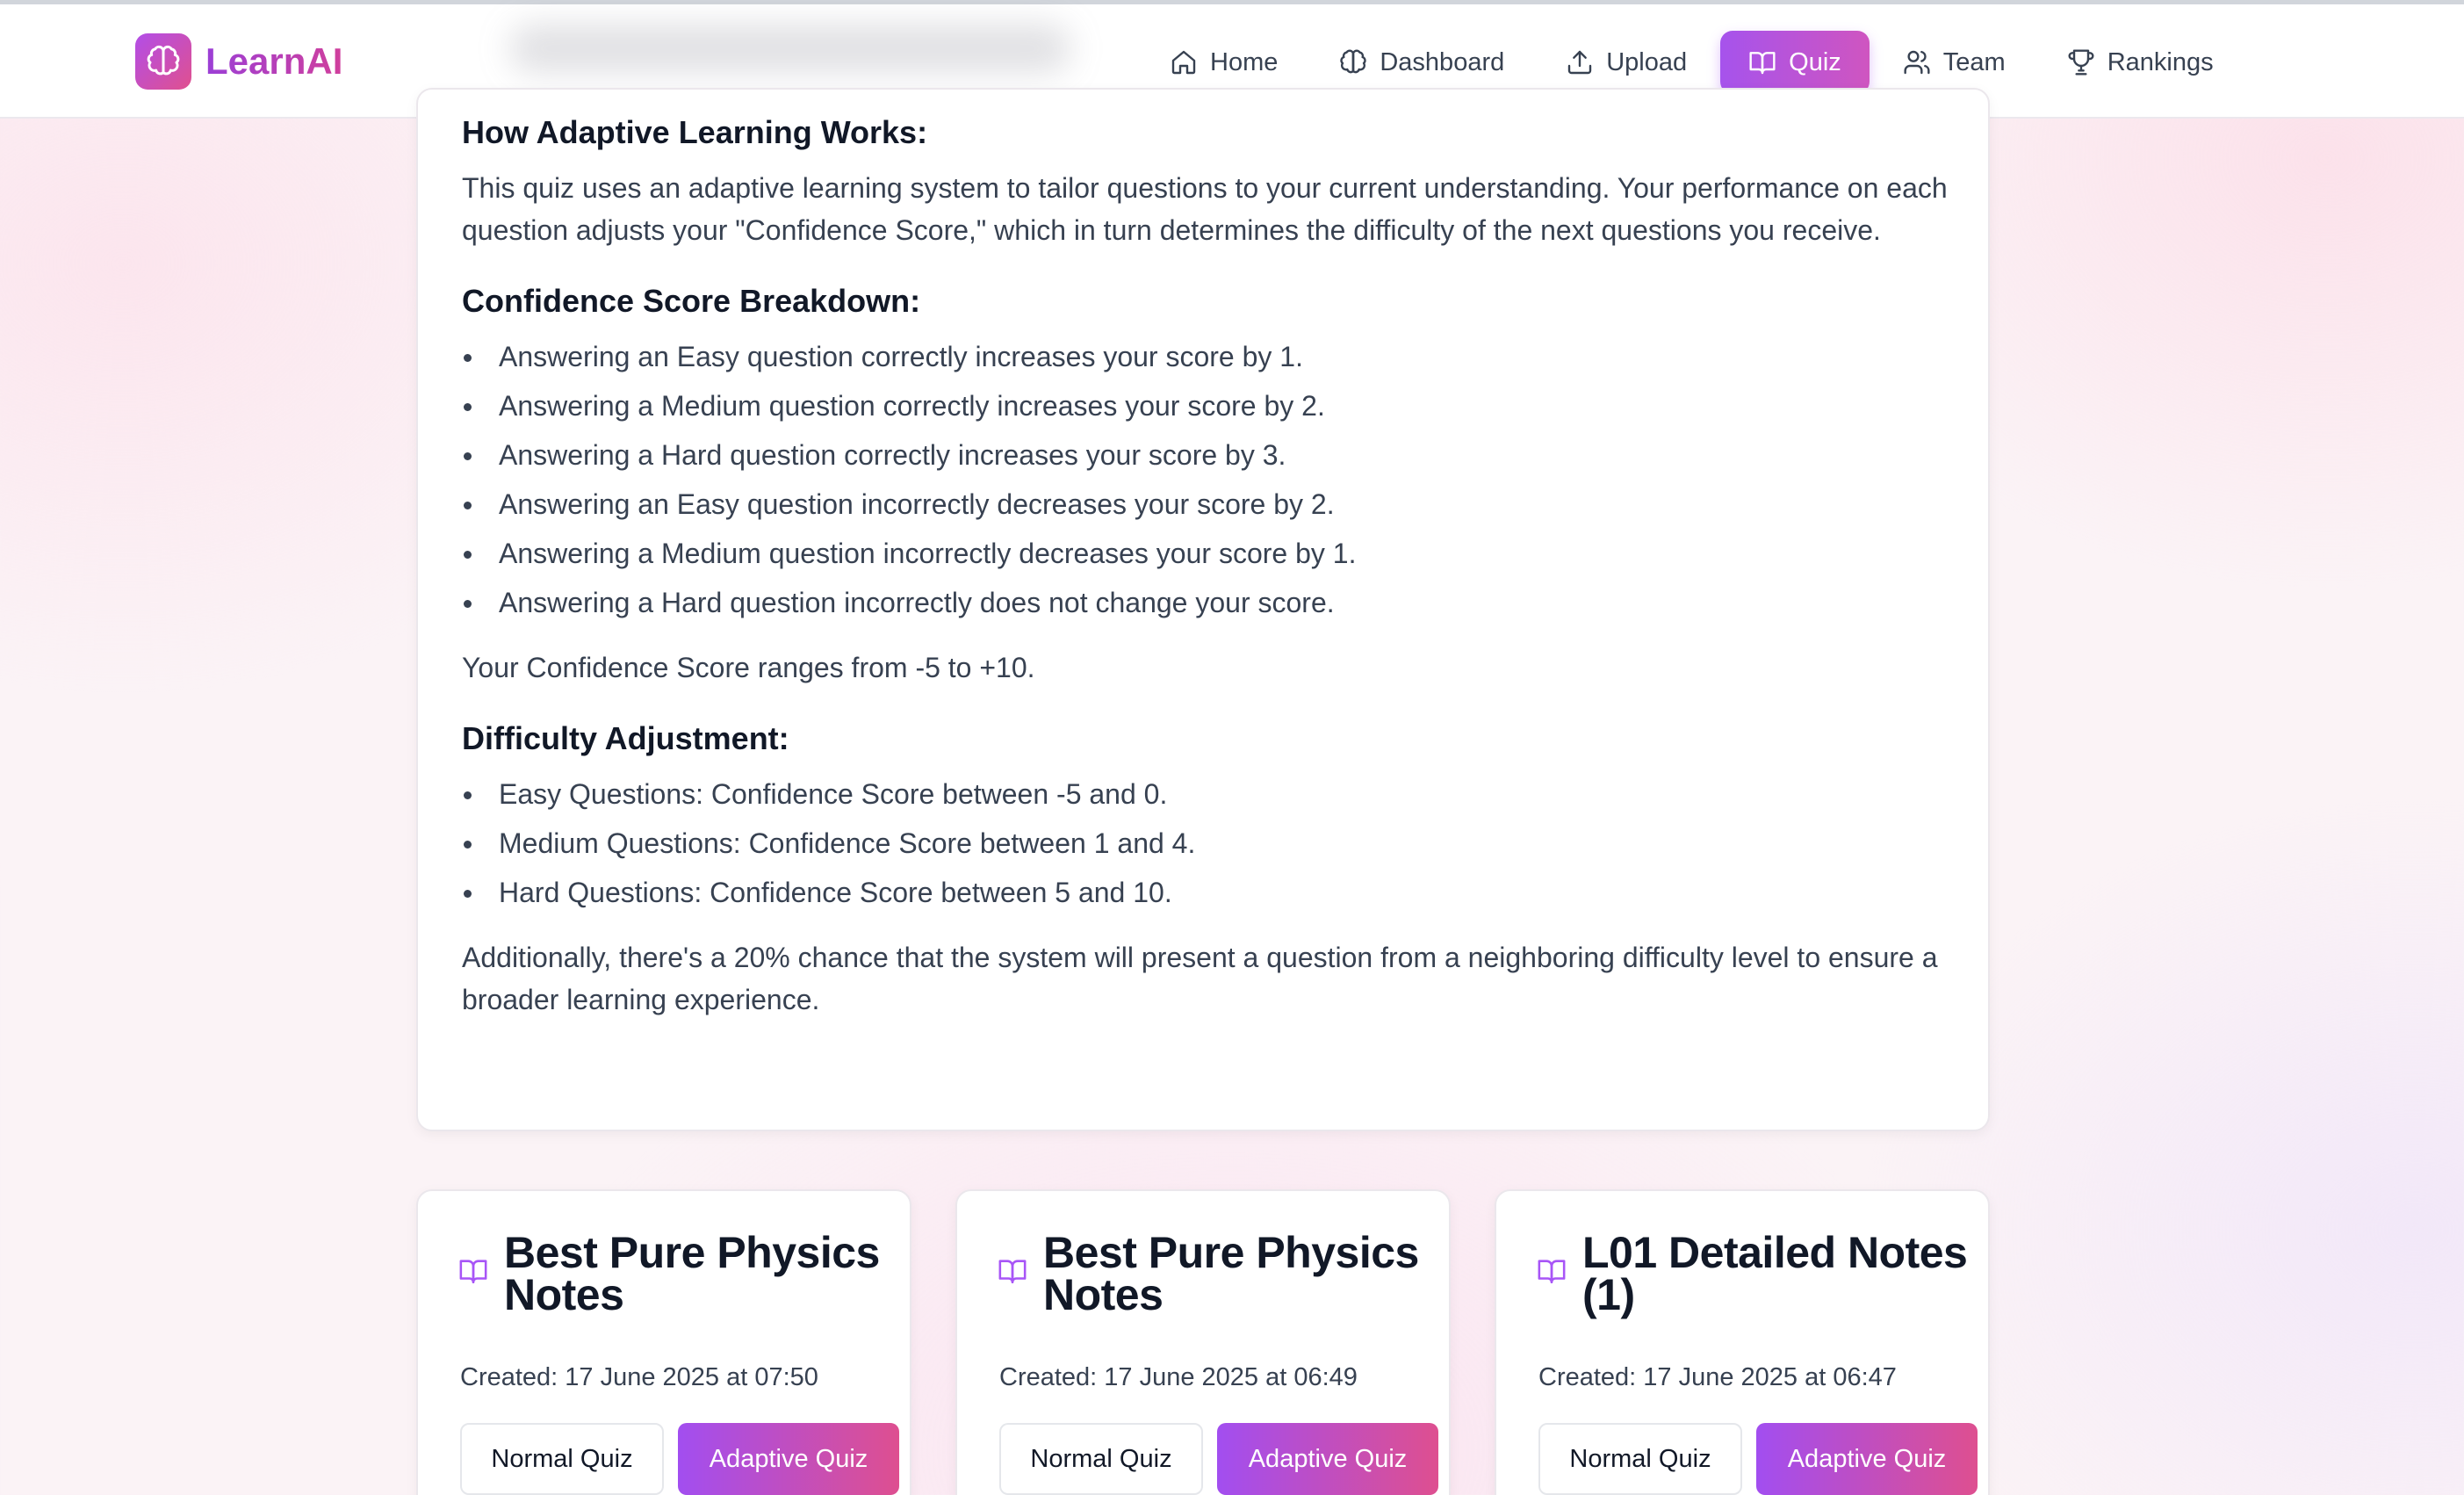  What do you see at coordinates (639, 1377) in the screenshot?
I see `note-created-date: Created: 17 June 2025 at 07:50` at bounding box center [639, 1377].